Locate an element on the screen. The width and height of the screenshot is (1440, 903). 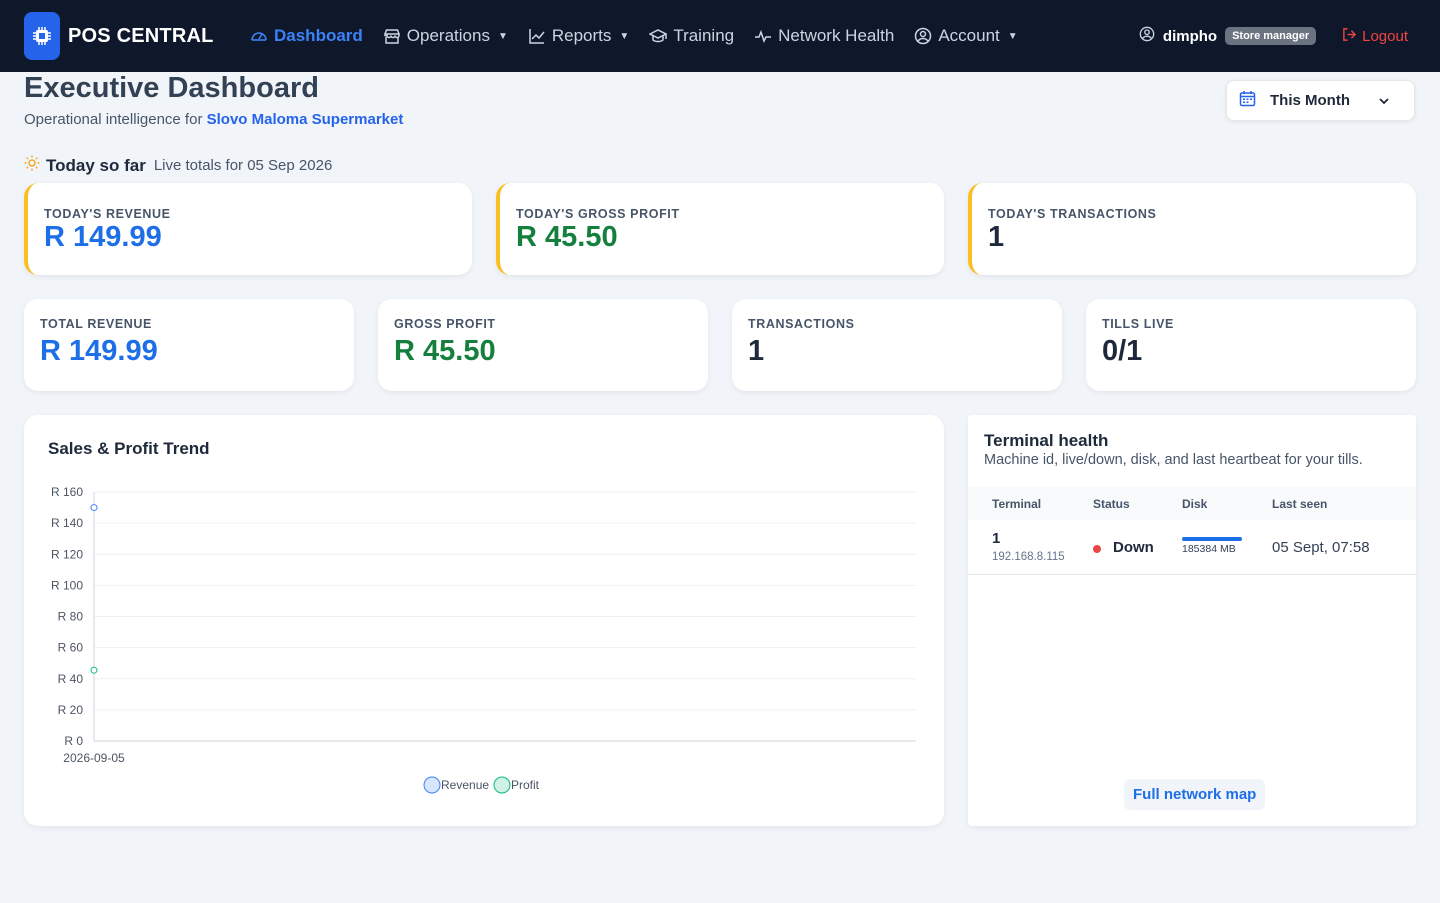
disk-value: 185384 MB is located at coordinates (1209, 549).